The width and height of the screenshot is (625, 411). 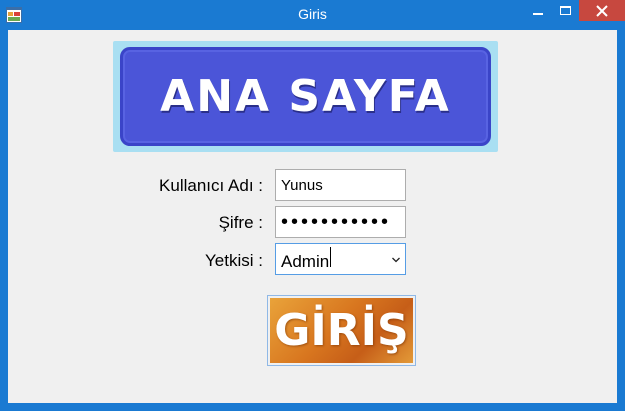 What do you see at coordinates (302, 185) in the screenshot?
I see `username-value: Yunus` at bounding box center [302, 185].